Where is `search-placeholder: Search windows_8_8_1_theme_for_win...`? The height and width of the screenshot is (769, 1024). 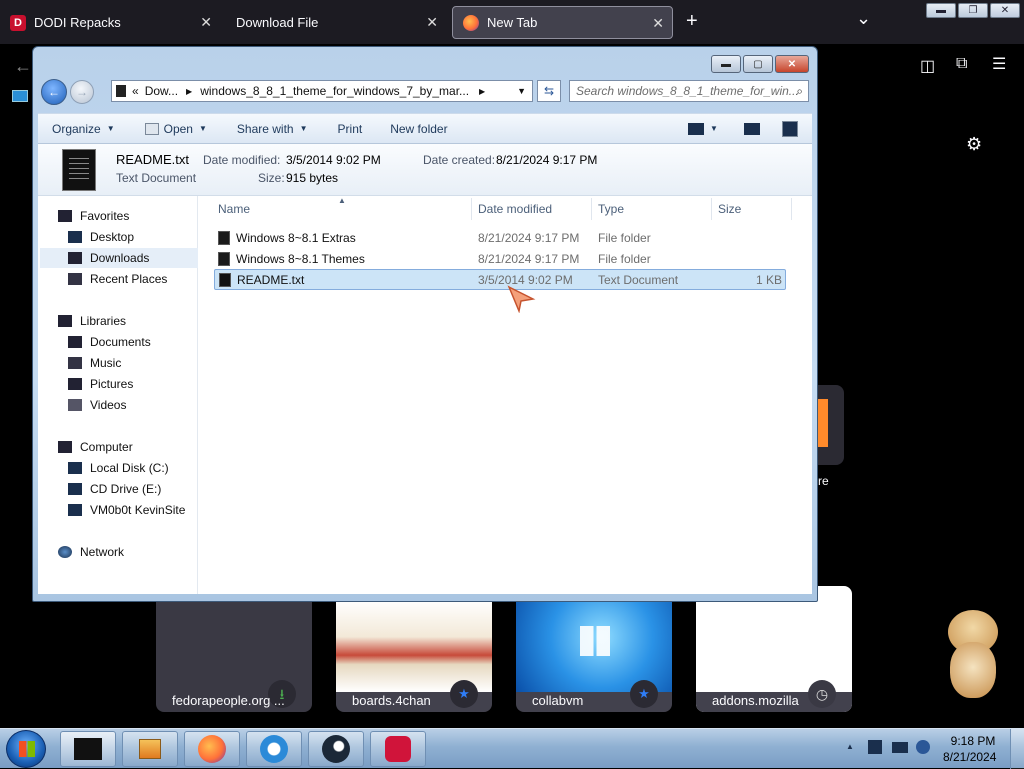 search-placeholder: Search windows_8_8_1_theme_for_win... is located at coordinates (687, 91).